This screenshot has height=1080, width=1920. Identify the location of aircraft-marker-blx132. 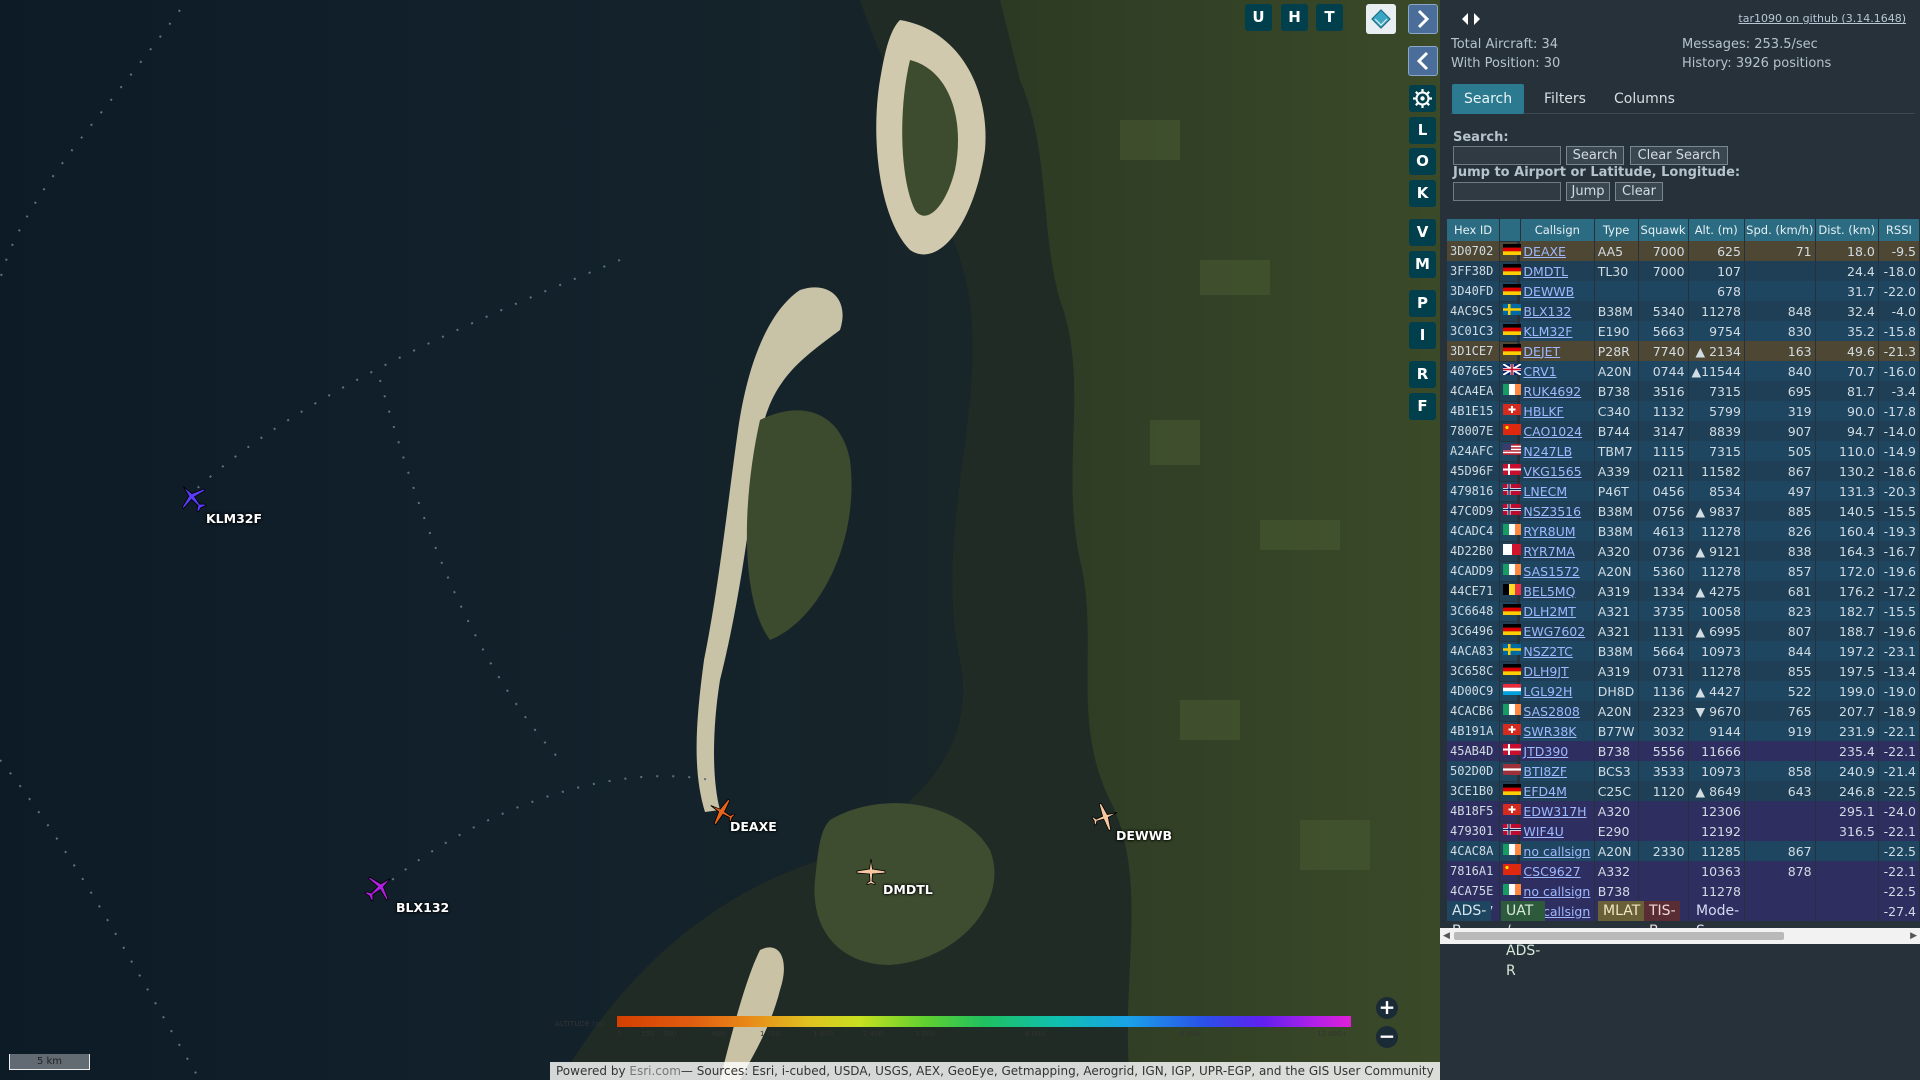
(379, 888).